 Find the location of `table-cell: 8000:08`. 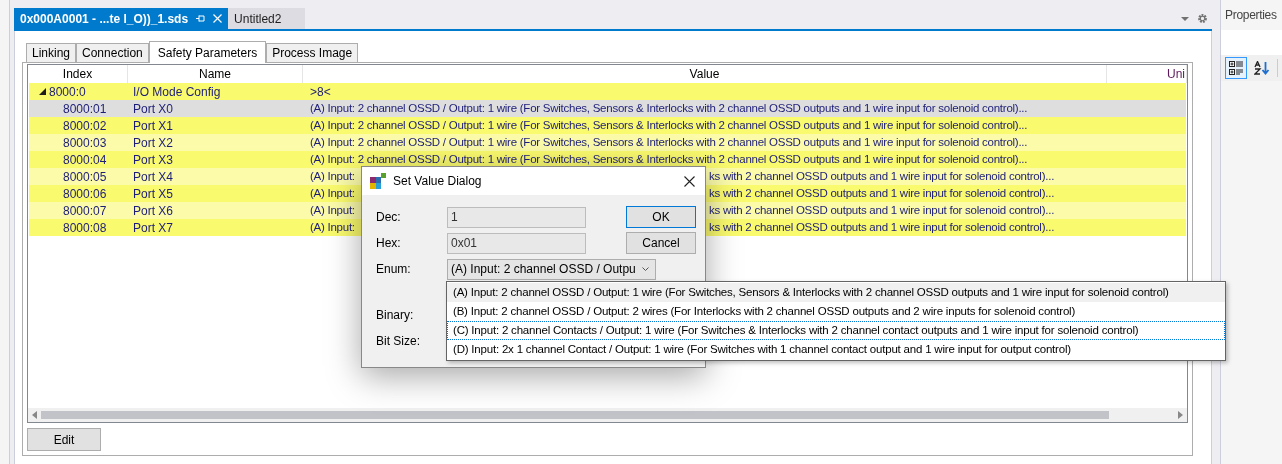

table-cell: 8000:08 is located at coordinates (85, 227).